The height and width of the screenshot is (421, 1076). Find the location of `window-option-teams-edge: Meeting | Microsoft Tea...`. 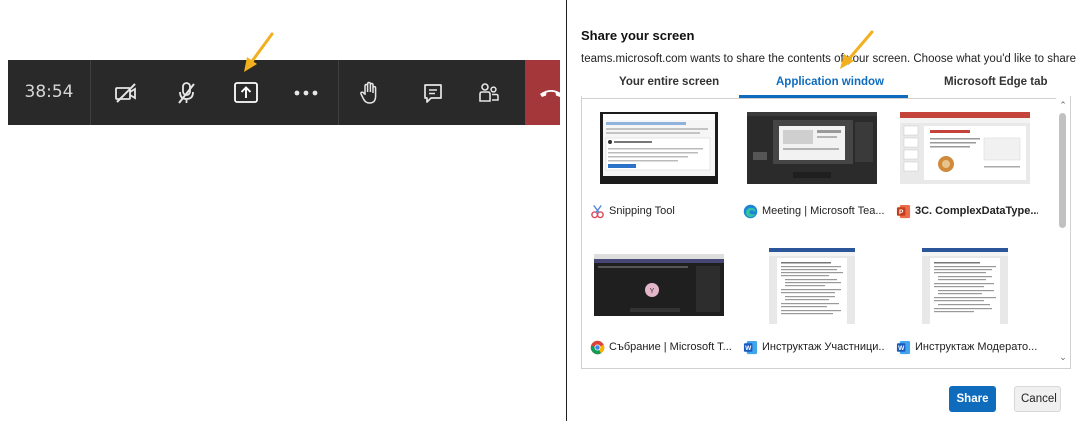

window-option-teams-edge: Meeting | Microsoft Tea... is located at coordinates (810, 158).